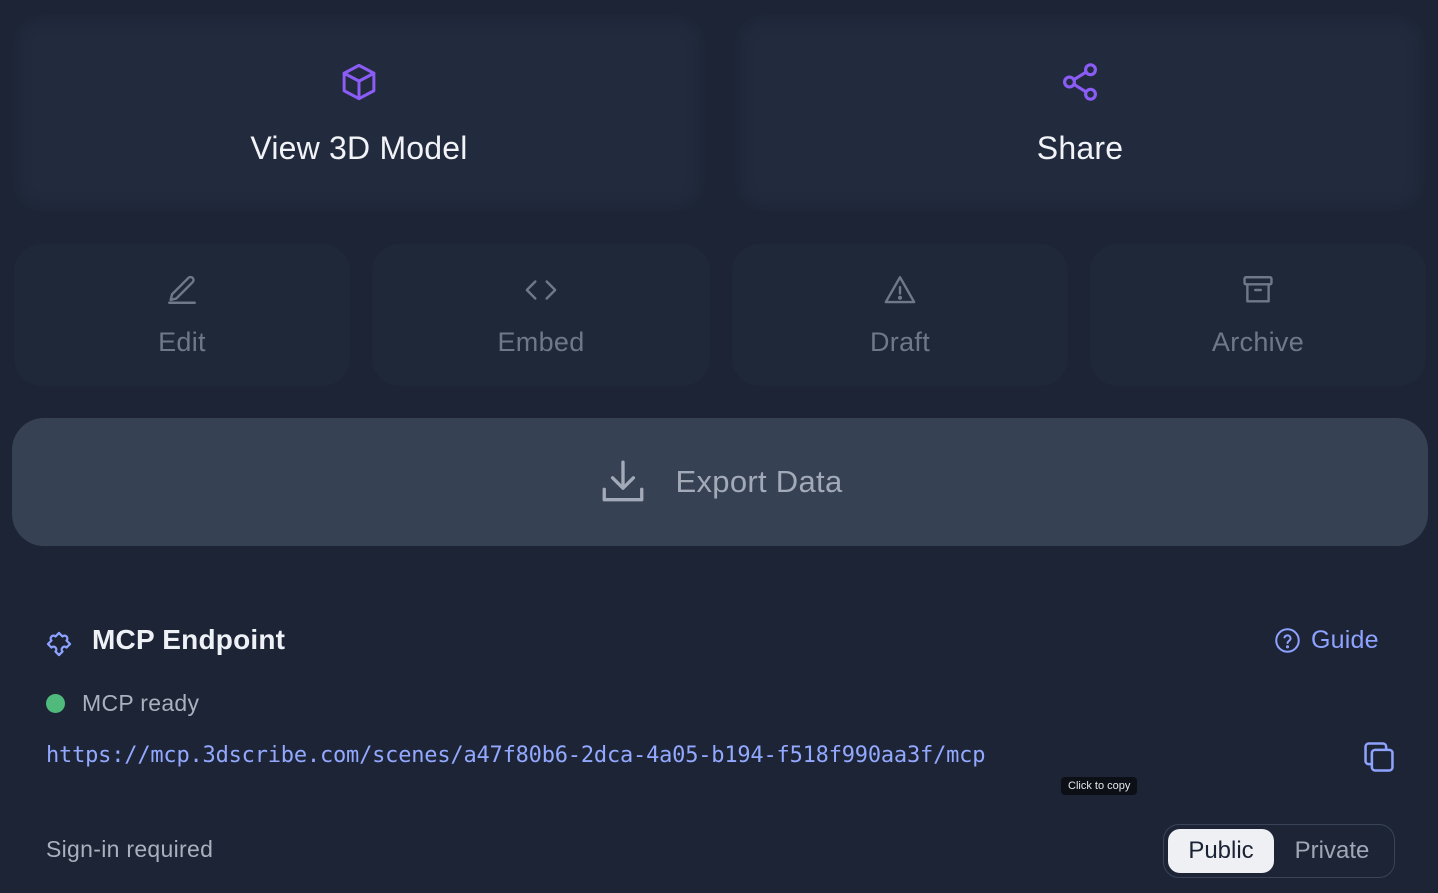  Describe the element at coordinates (359, 82) in the screenshot. I see `cube-icon` at that location.